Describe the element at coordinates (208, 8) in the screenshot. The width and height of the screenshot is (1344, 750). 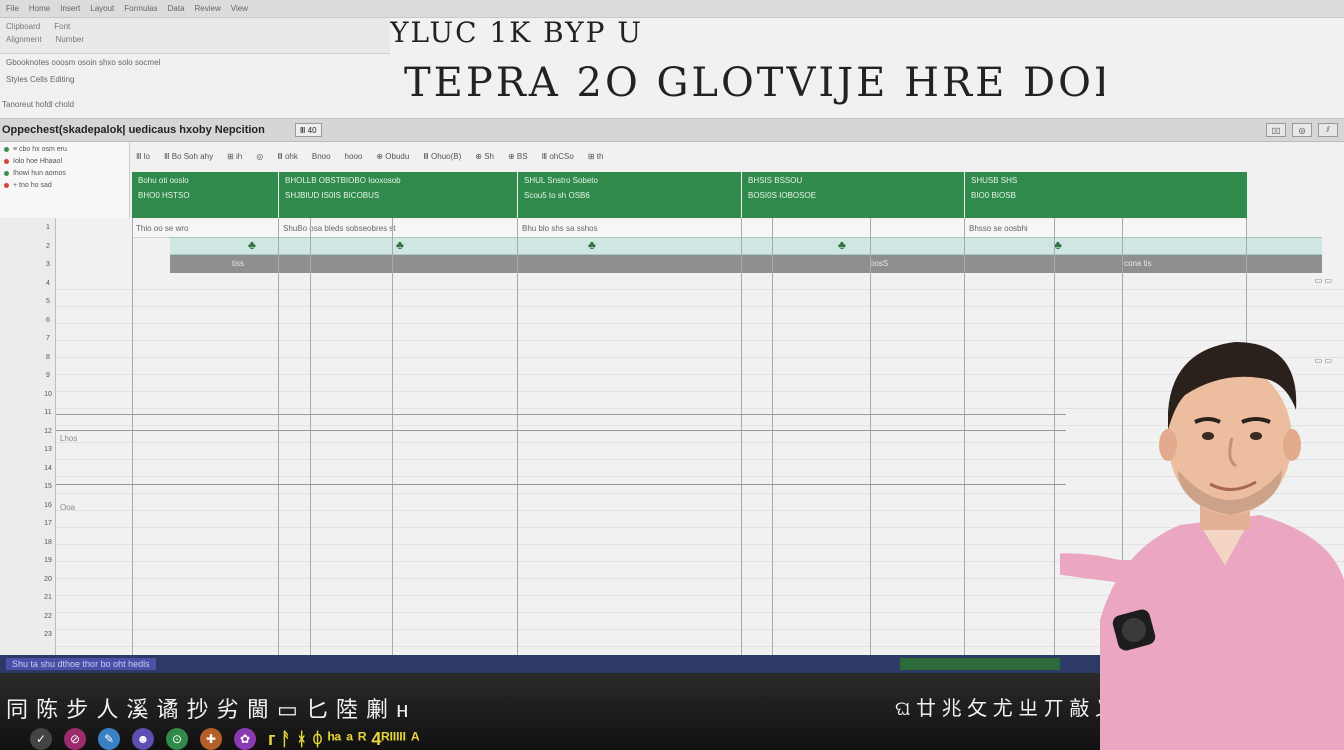
I see `menu-item-review: Review` at that location.